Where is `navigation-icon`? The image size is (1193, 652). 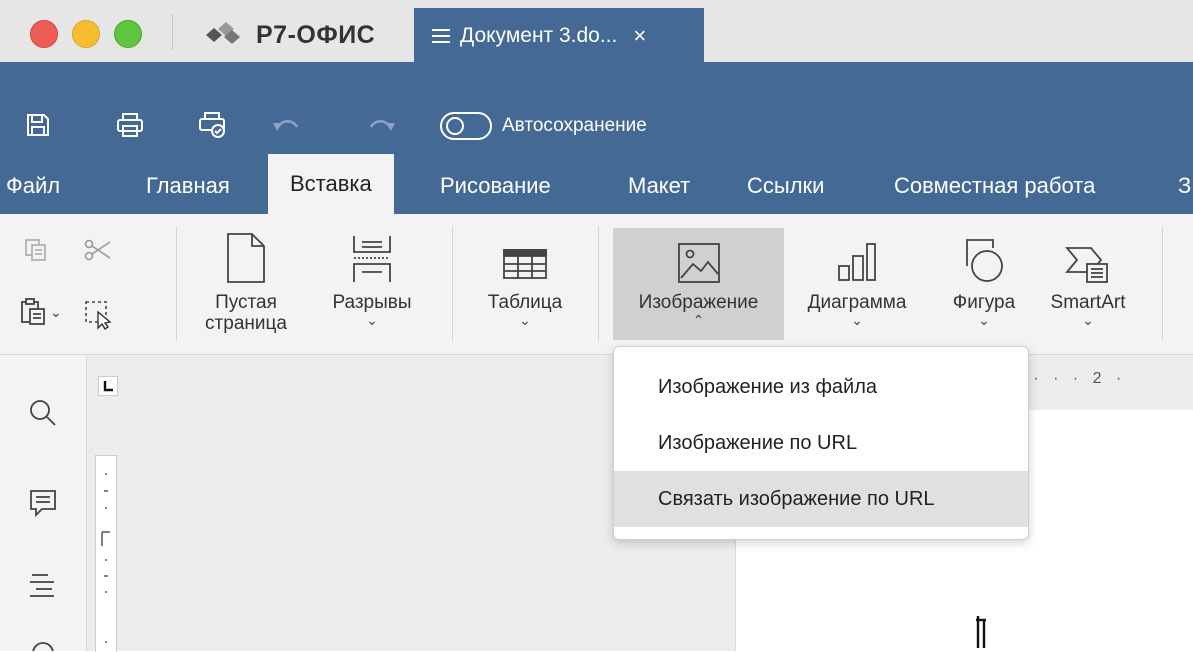
navigation-icon is located at coordinates (43, 585).